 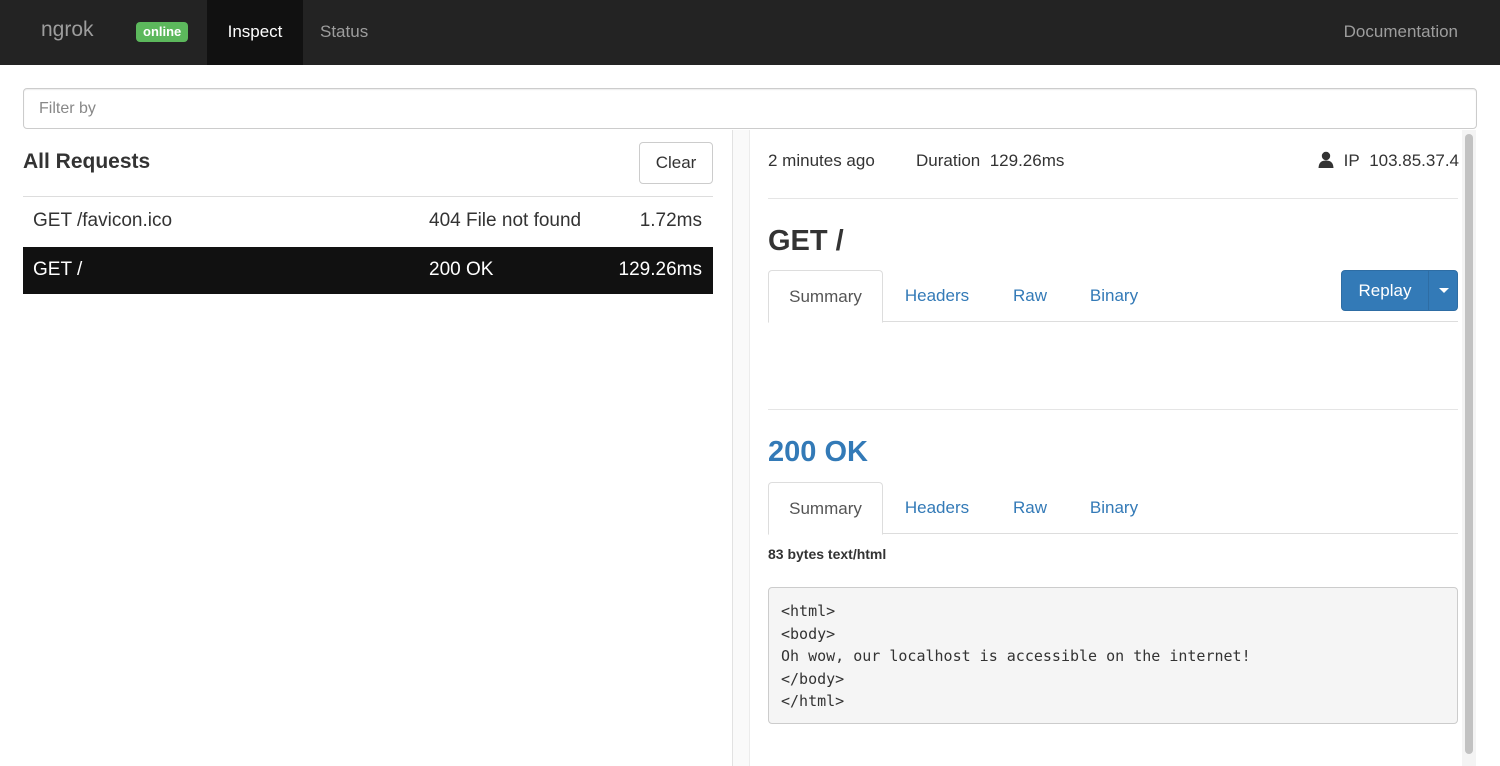 What do you see at coordinates (1113, 198) in the screenshot?
I see `detail-divider` at bounding box center [1113, 198].